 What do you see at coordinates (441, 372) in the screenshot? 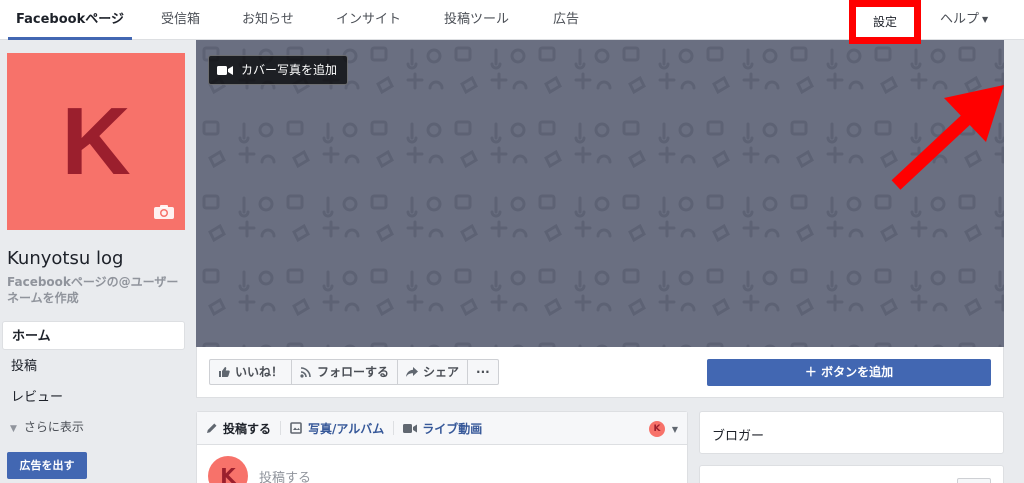
I see `share-label: シェア` at bounding box center [441, 372].